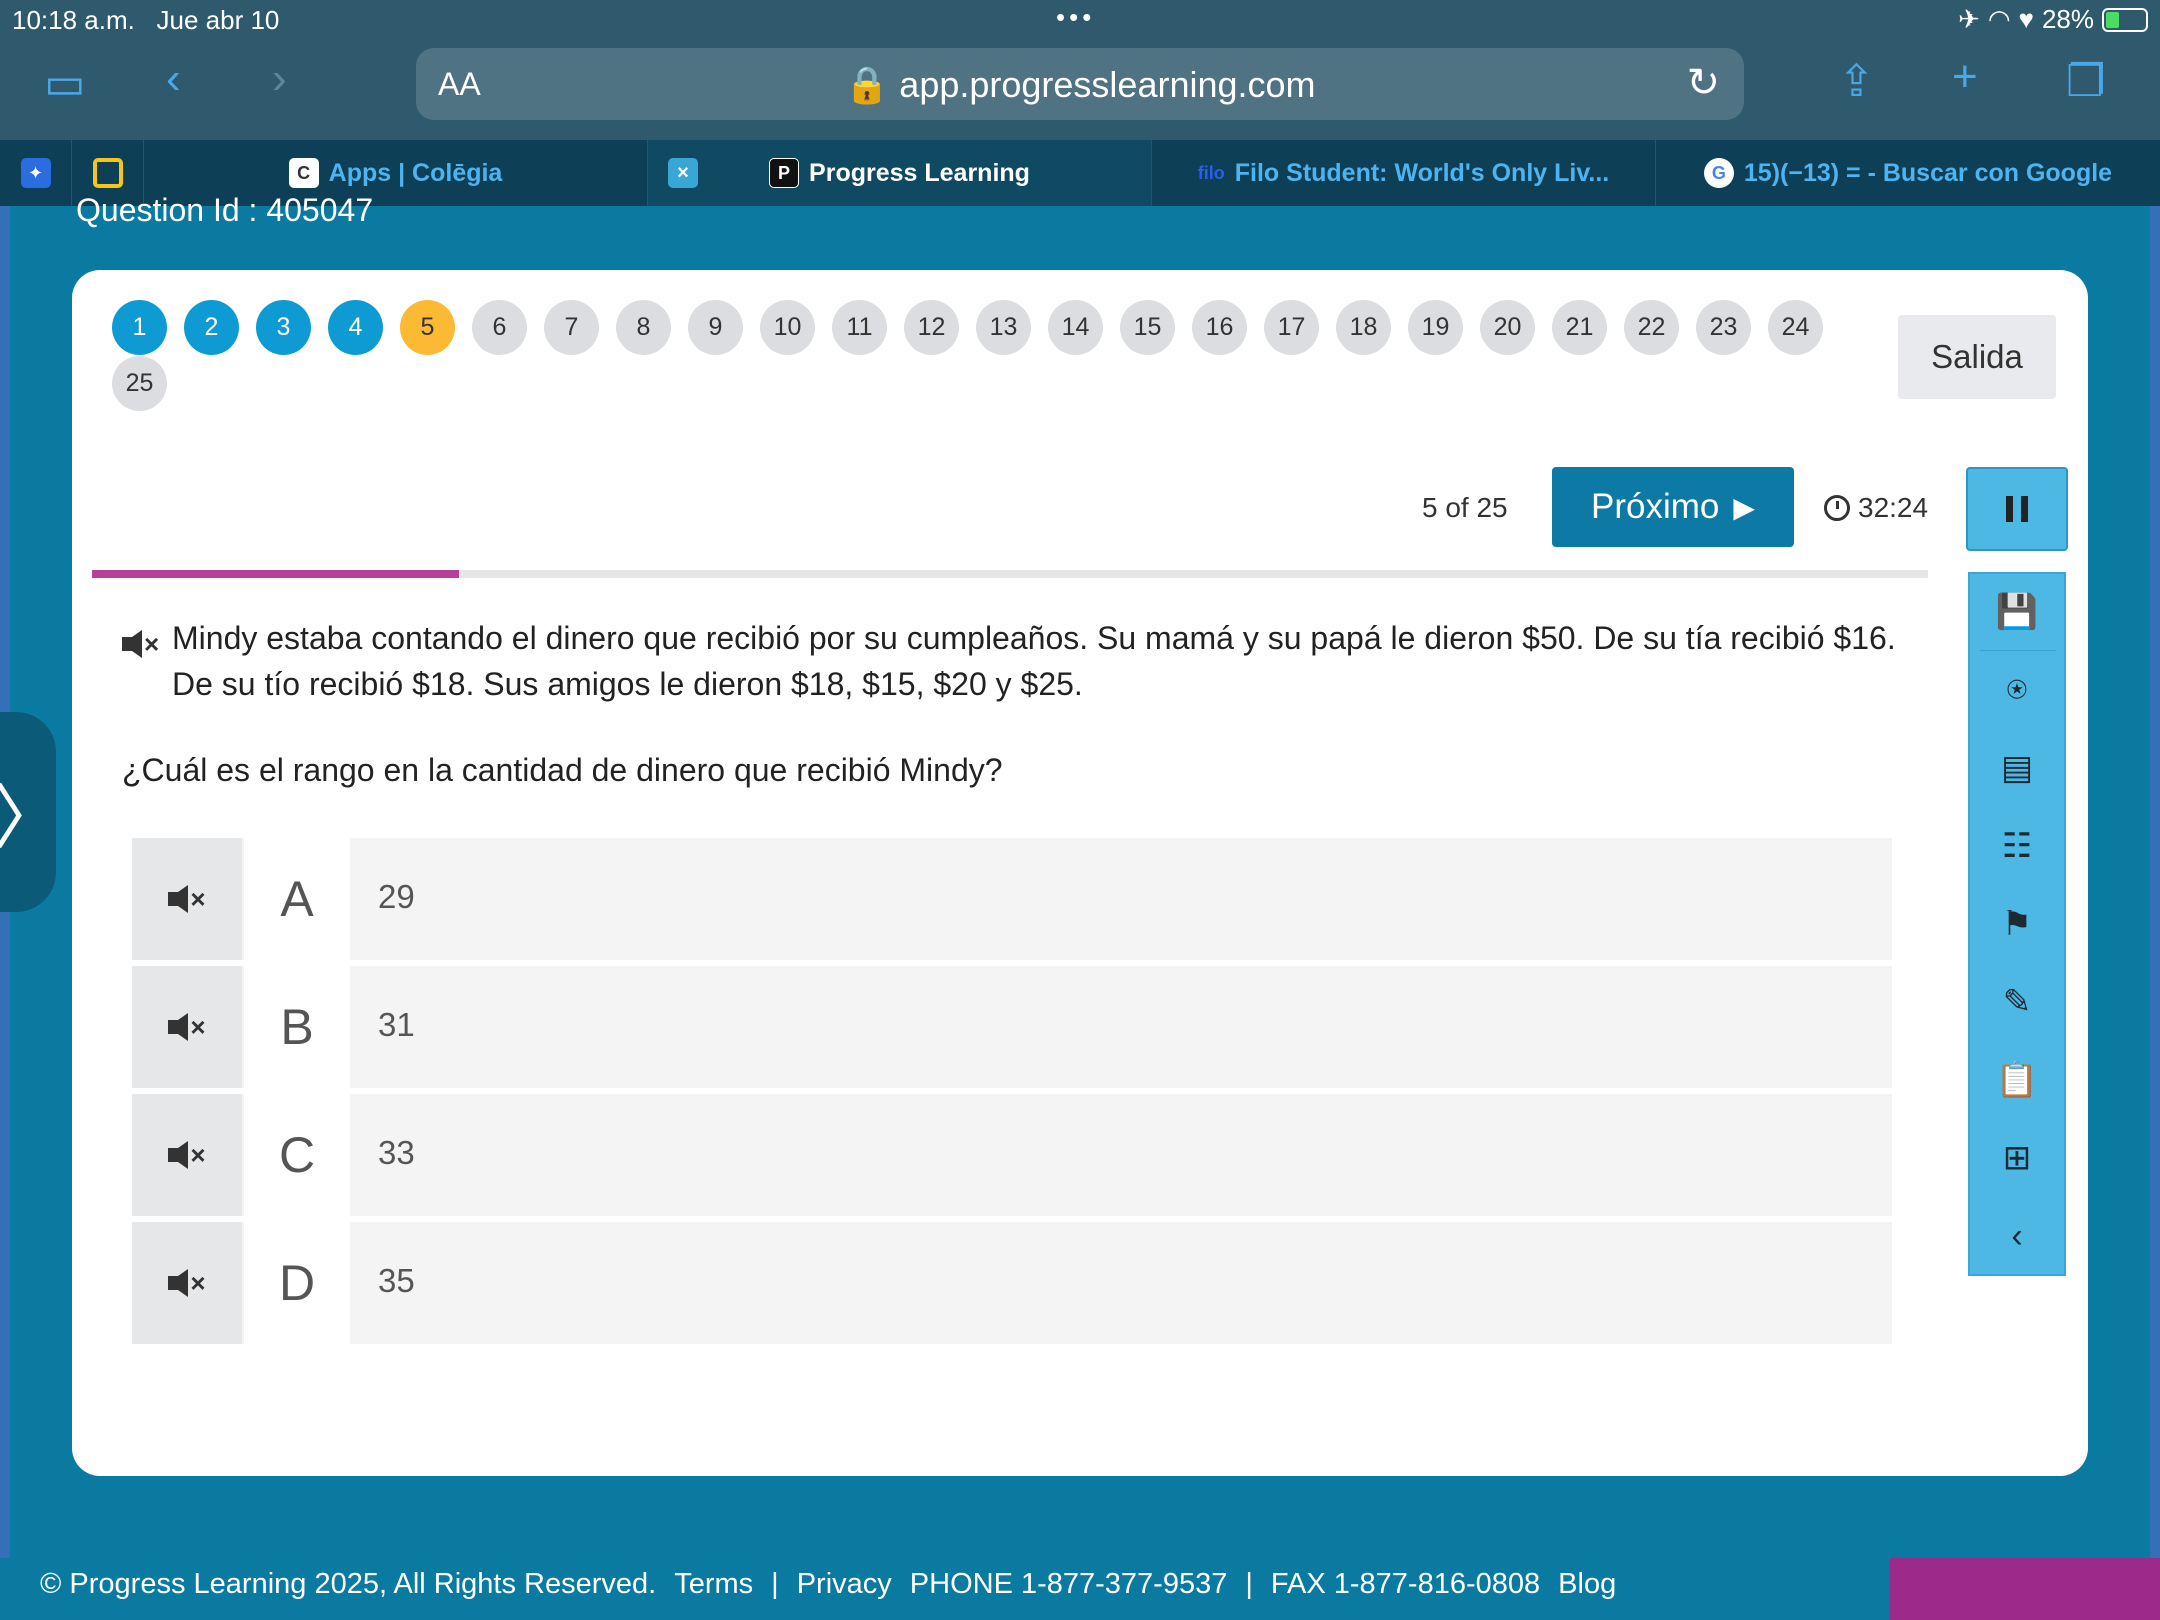 This screenshot has width=2160, height=1620. What do you see at coordinates (2017, 846) in the screenshot?
I see `checklist-icon: ☷` at bounding box center [2017, 846].